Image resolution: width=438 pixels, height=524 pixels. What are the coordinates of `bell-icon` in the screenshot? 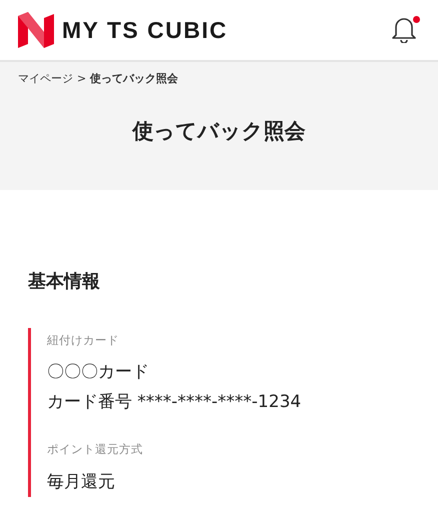 It's located at (404, 29).